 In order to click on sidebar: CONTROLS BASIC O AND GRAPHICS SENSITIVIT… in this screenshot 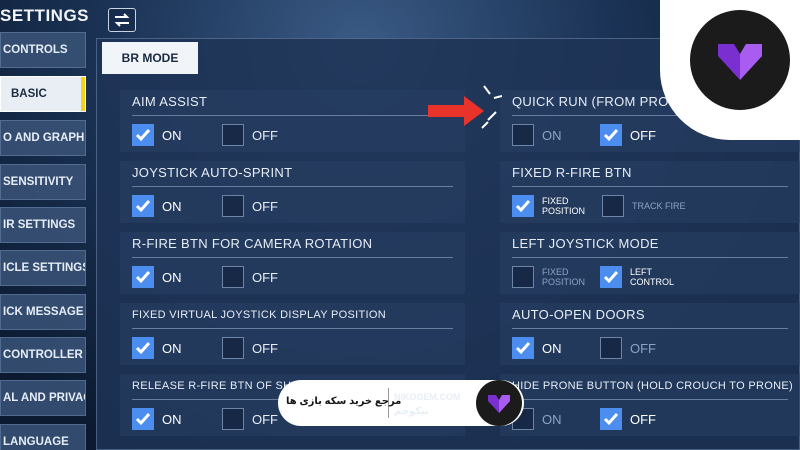, I will do `click(43, 241)`.